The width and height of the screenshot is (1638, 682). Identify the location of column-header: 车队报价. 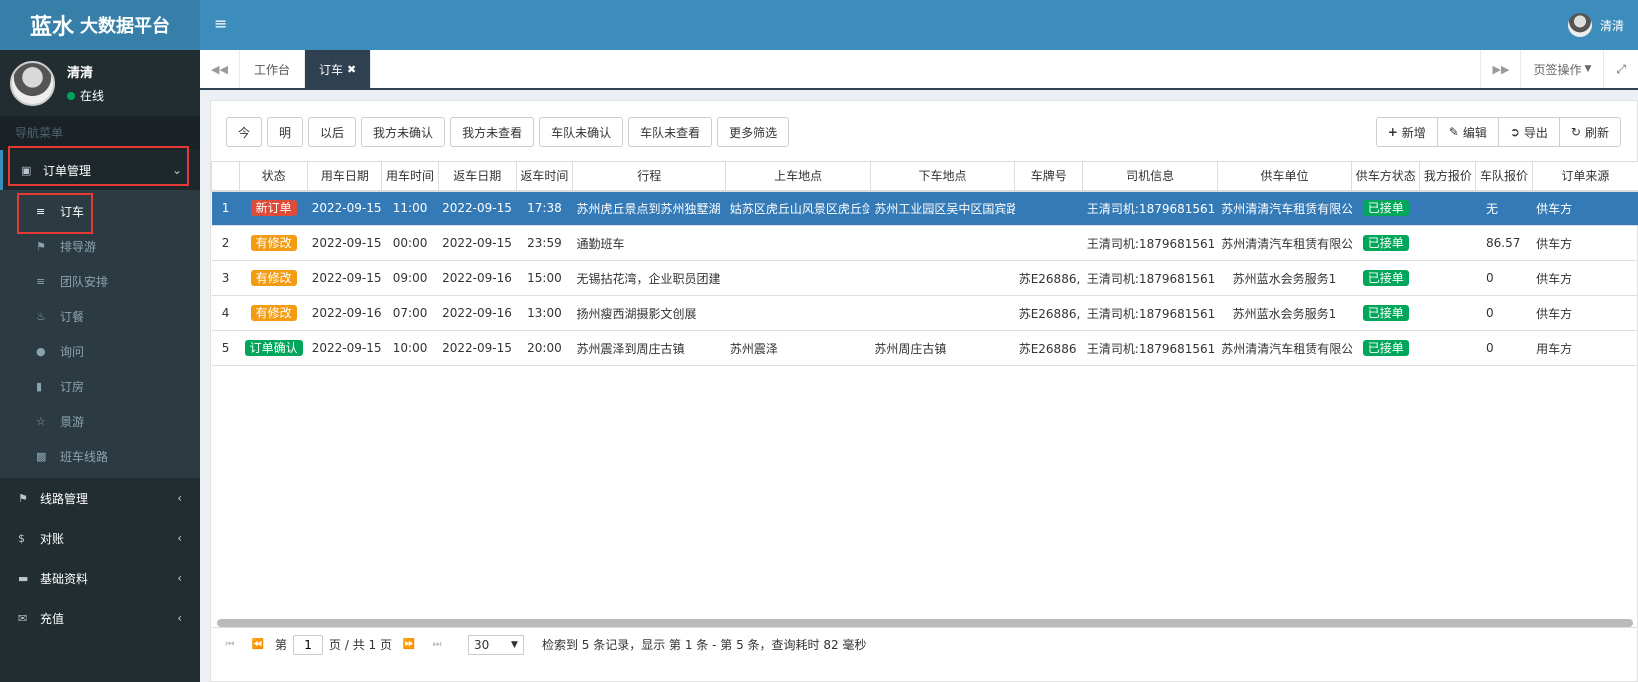
(1504, 176).